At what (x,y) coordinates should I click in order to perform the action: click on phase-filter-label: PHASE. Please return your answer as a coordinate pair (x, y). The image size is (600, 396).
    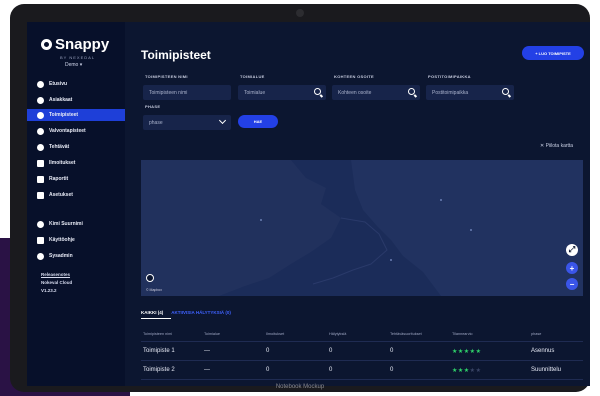
    Looking at the image, I should click on (153, 106).